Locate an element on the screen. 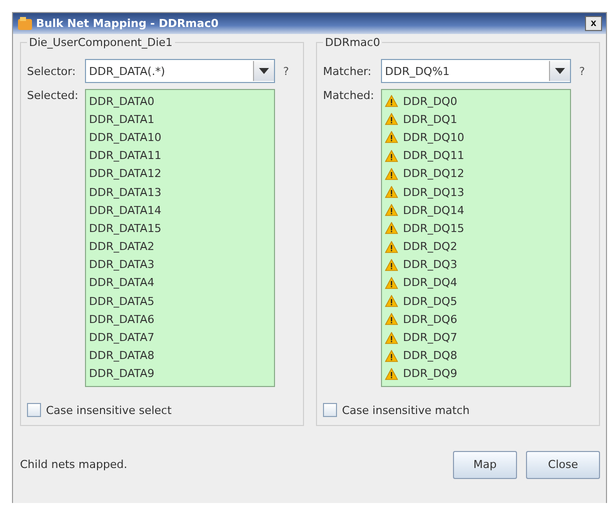 This screenshot has width=616, height=514. list-item: DDR_DQ12 is located at coordinates (433, 173).